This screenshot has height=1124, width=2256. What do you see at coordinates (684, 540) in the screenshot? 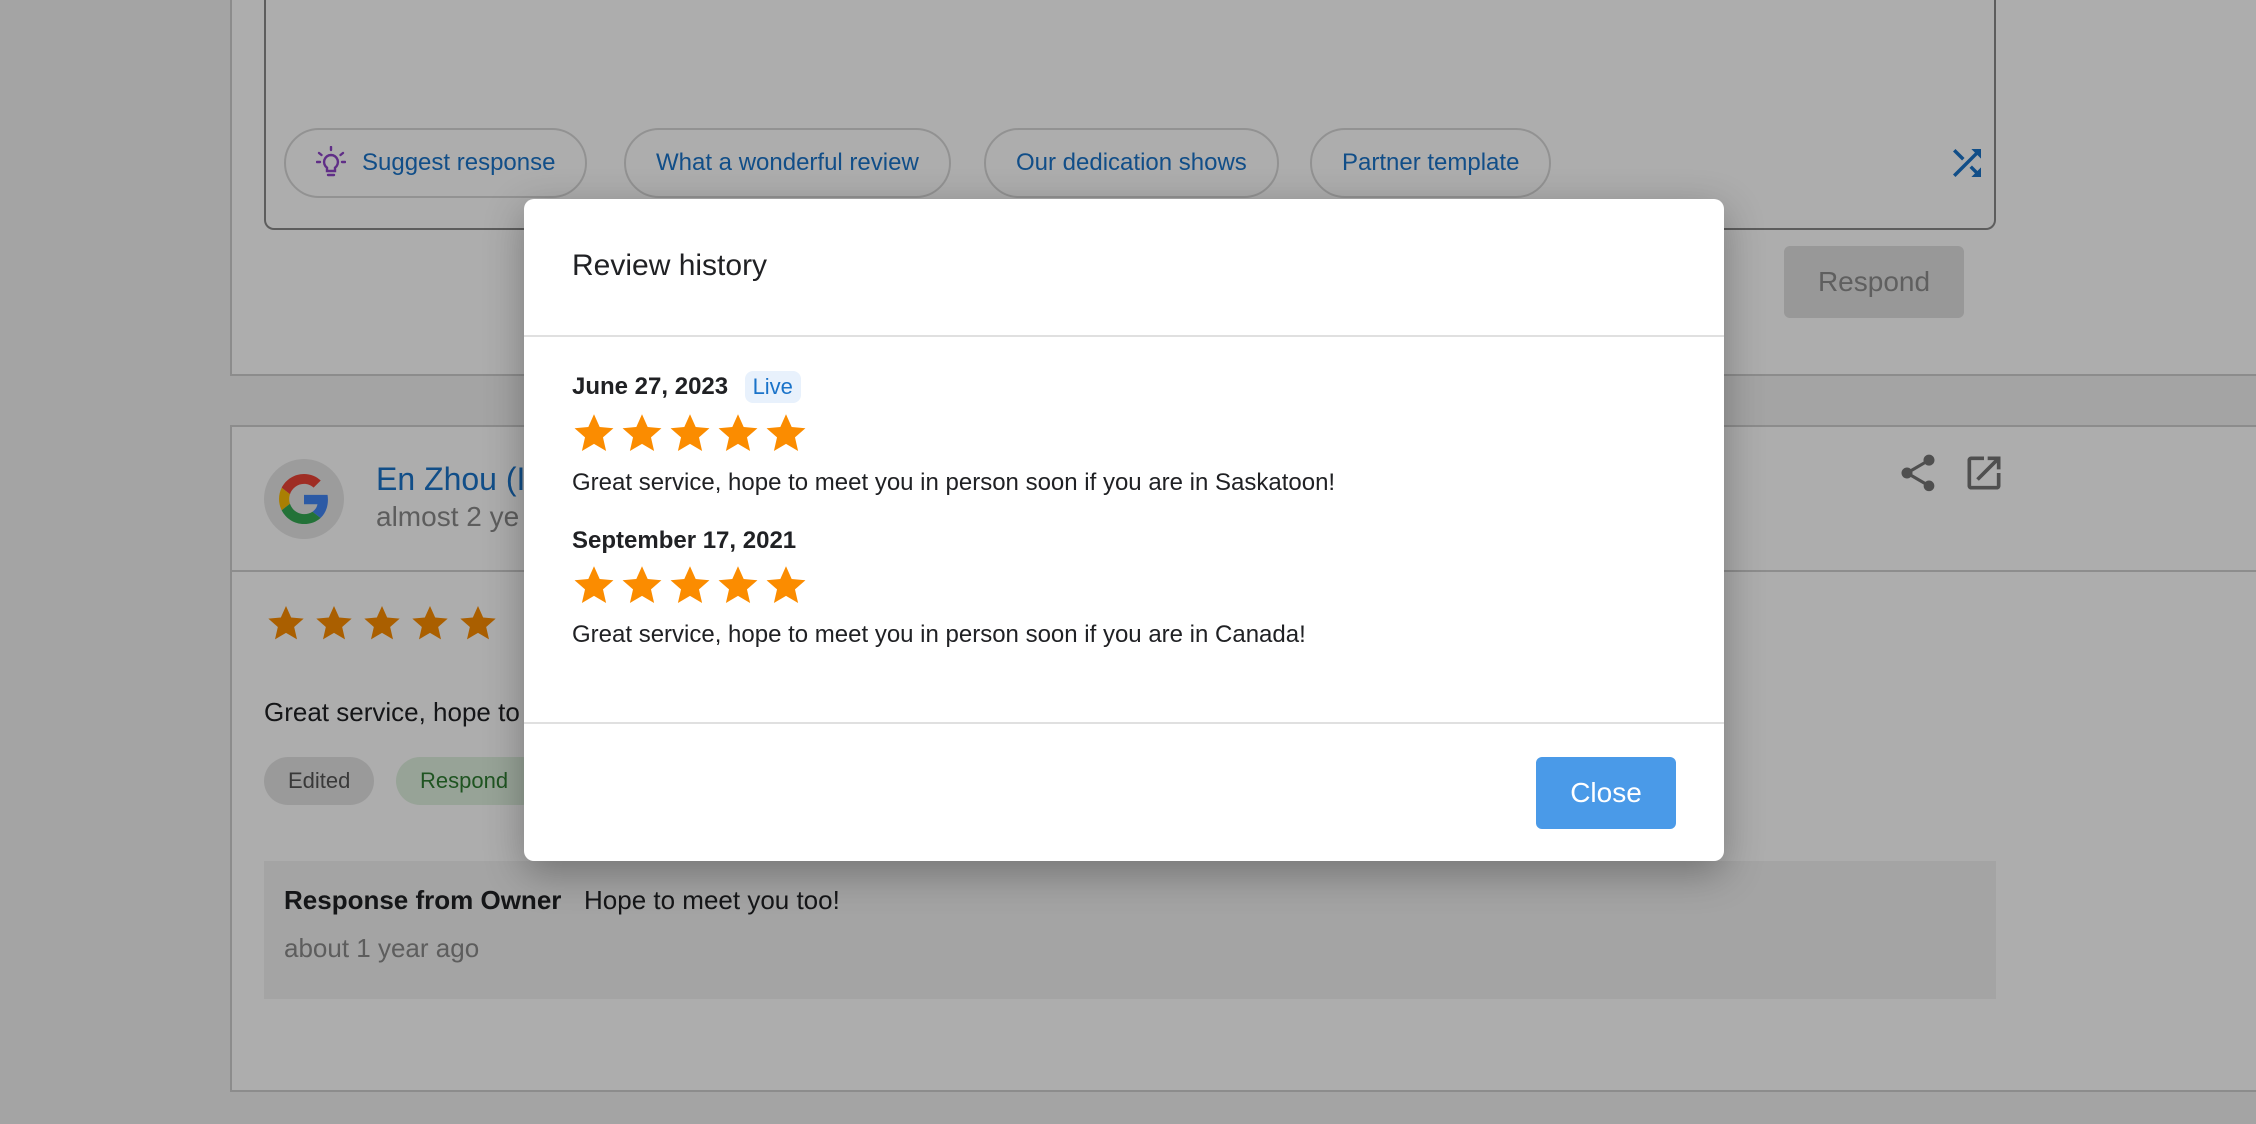
I see `entry-date: September 17, 2021` at bounding box center [684, 540].